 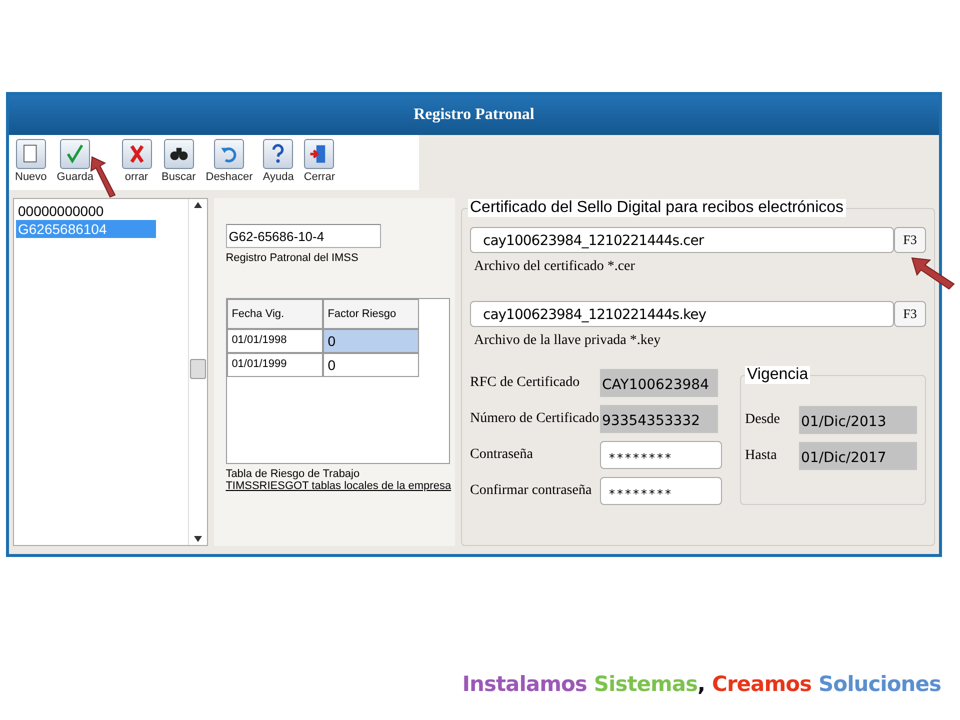 What do you see at coordinates (657, 208) in the screenshot?
I see `group-title: Certificado del Sello Digital para recibos electrónicos` at bounding box center [657, 208].